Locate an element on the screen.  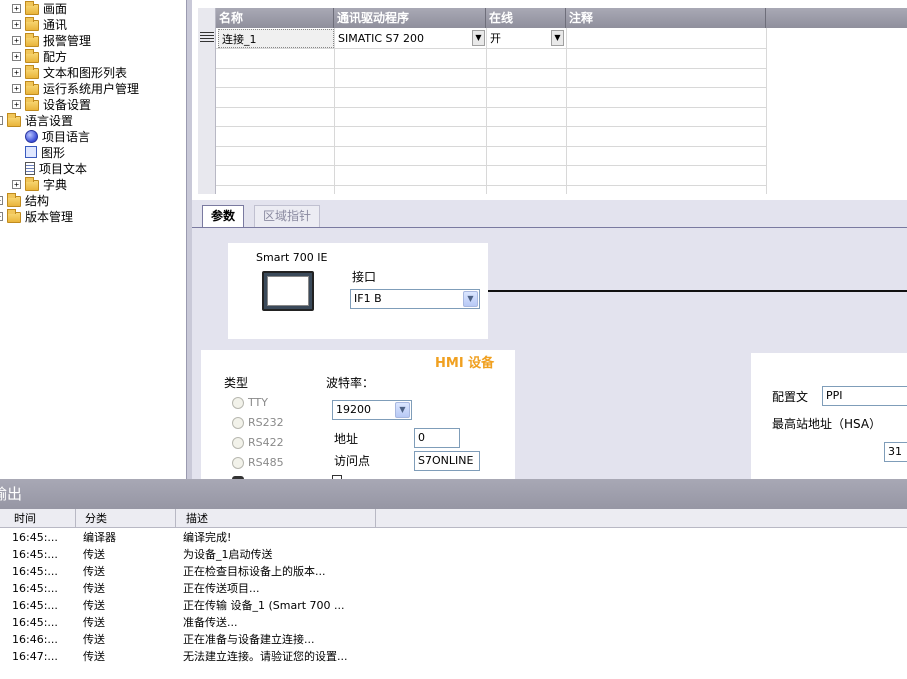
tree-item-label: 语言设置 is located at coordinates (49, 120).